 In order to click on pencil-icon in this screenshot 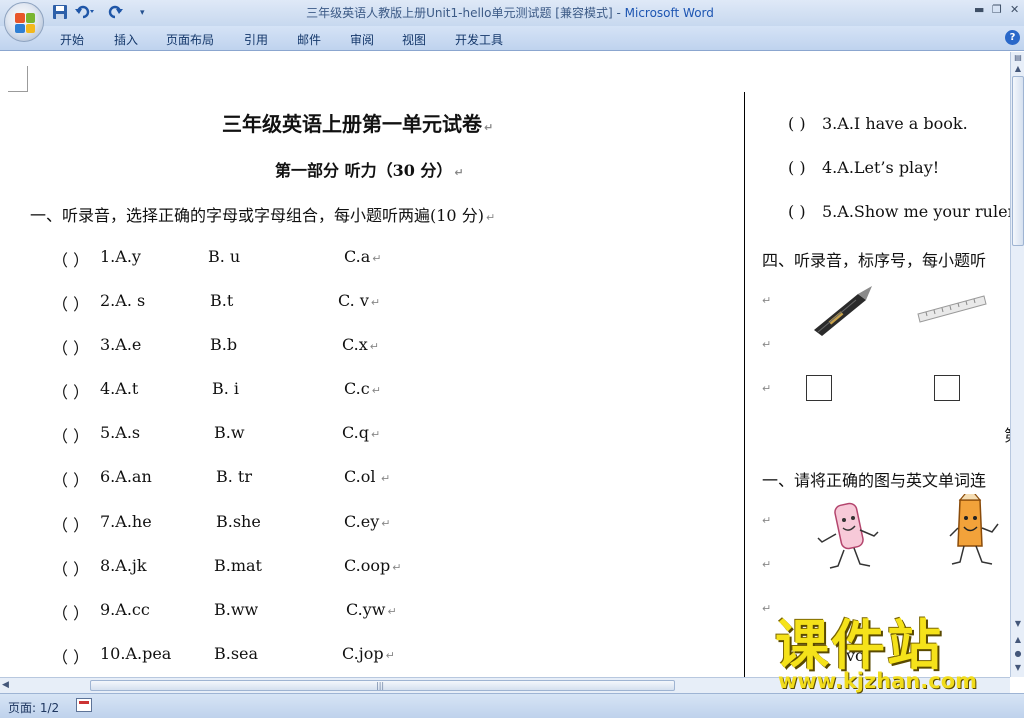, I will do `click(976, 532)`.